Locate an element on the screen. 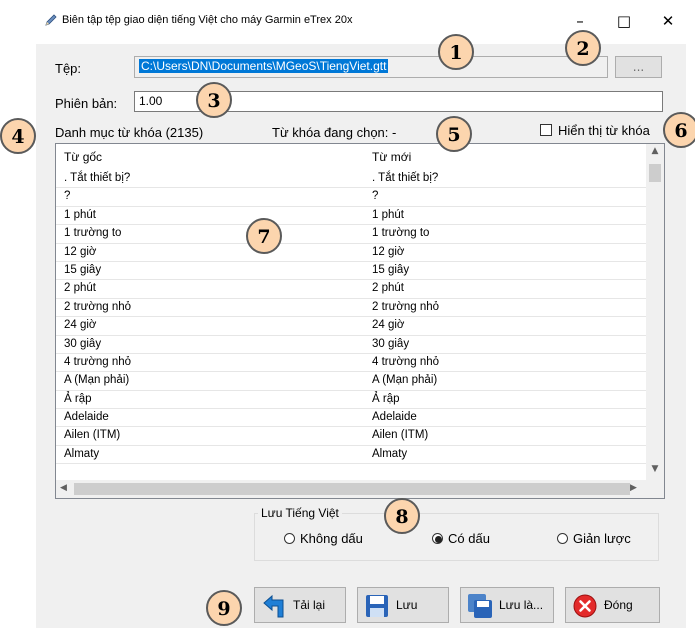 The image size is (695, 628). save-as-icon is located at coordinates (480, 606).